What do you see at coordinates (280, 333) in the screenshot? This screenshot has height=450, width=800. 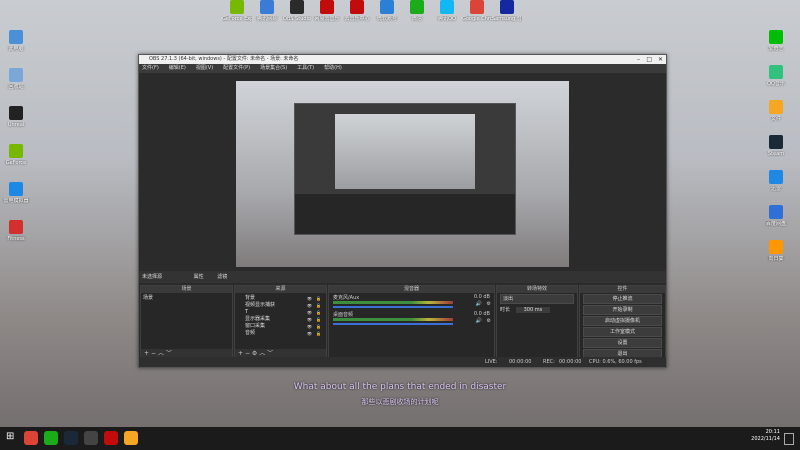 I see `source-item: 音频 👁 🔓` at bounding box center [280, 333].